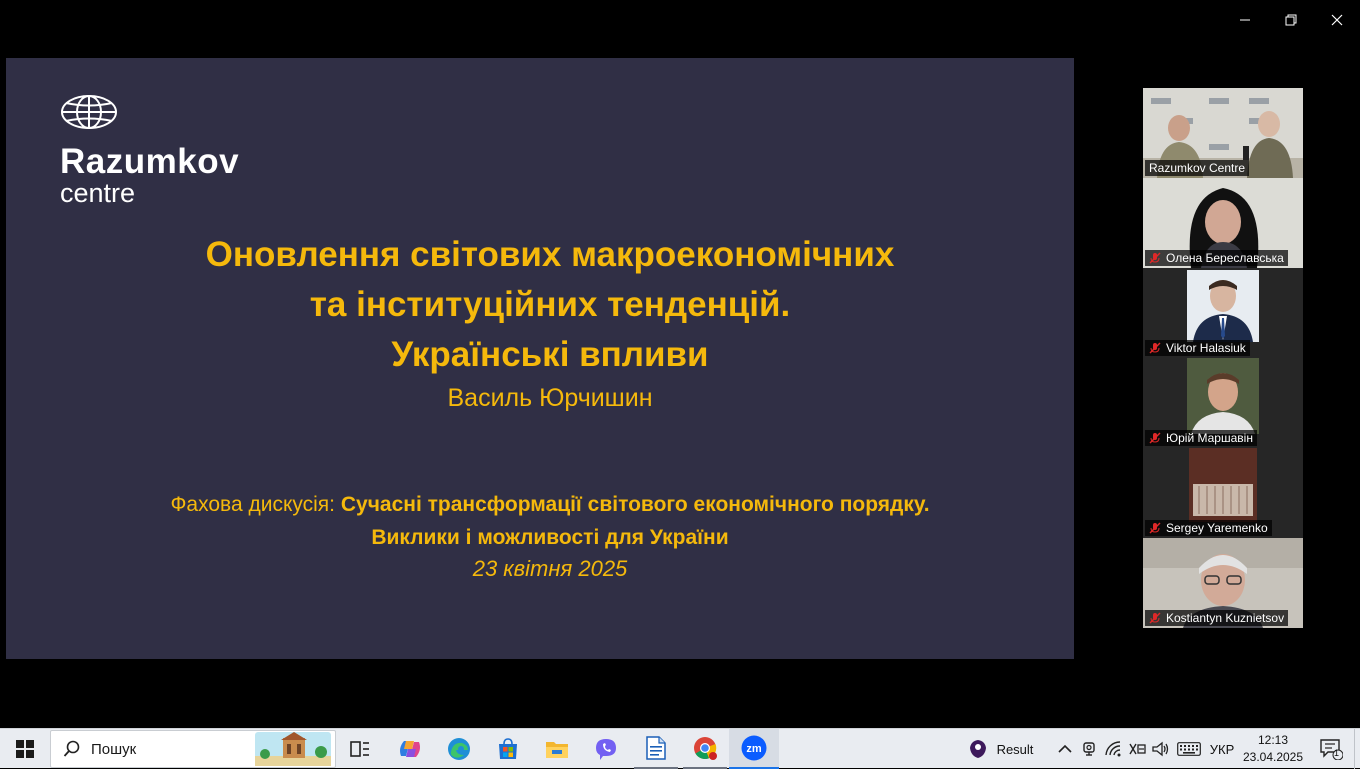  I want to click on file-explorer-icon, so click(557, 750).